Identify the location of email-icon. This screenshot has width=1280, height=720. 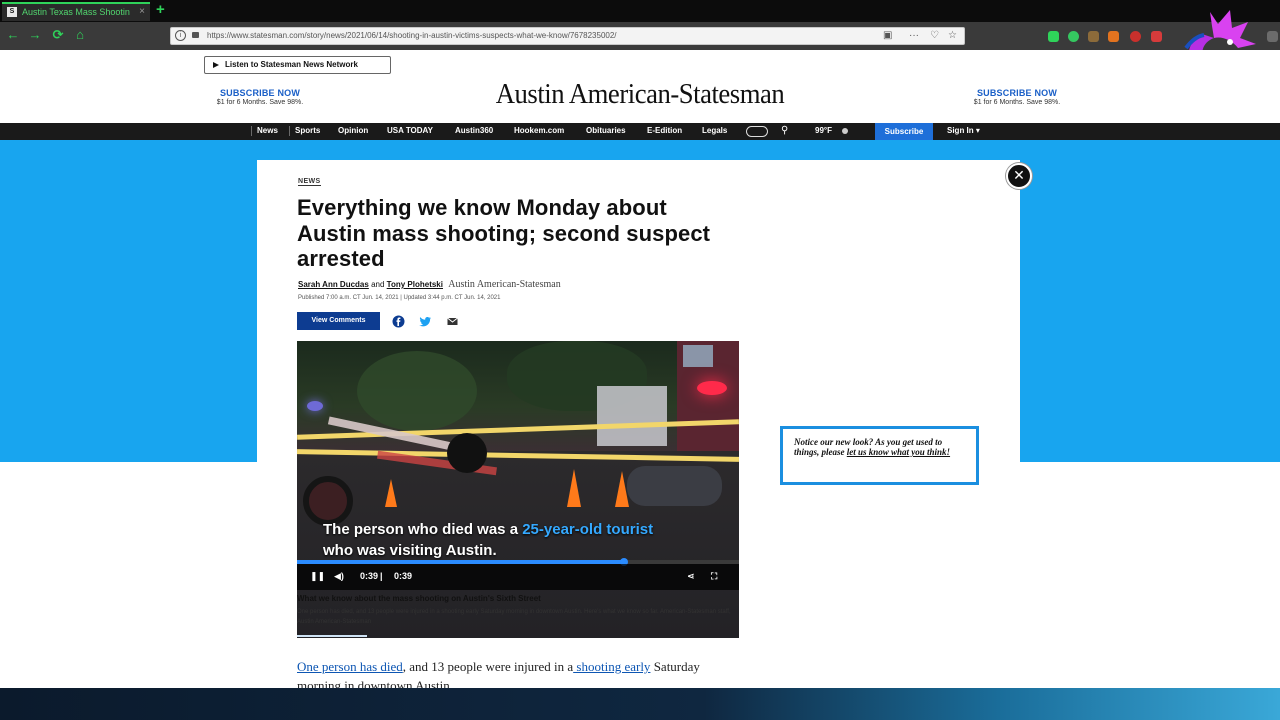
(452, 321).